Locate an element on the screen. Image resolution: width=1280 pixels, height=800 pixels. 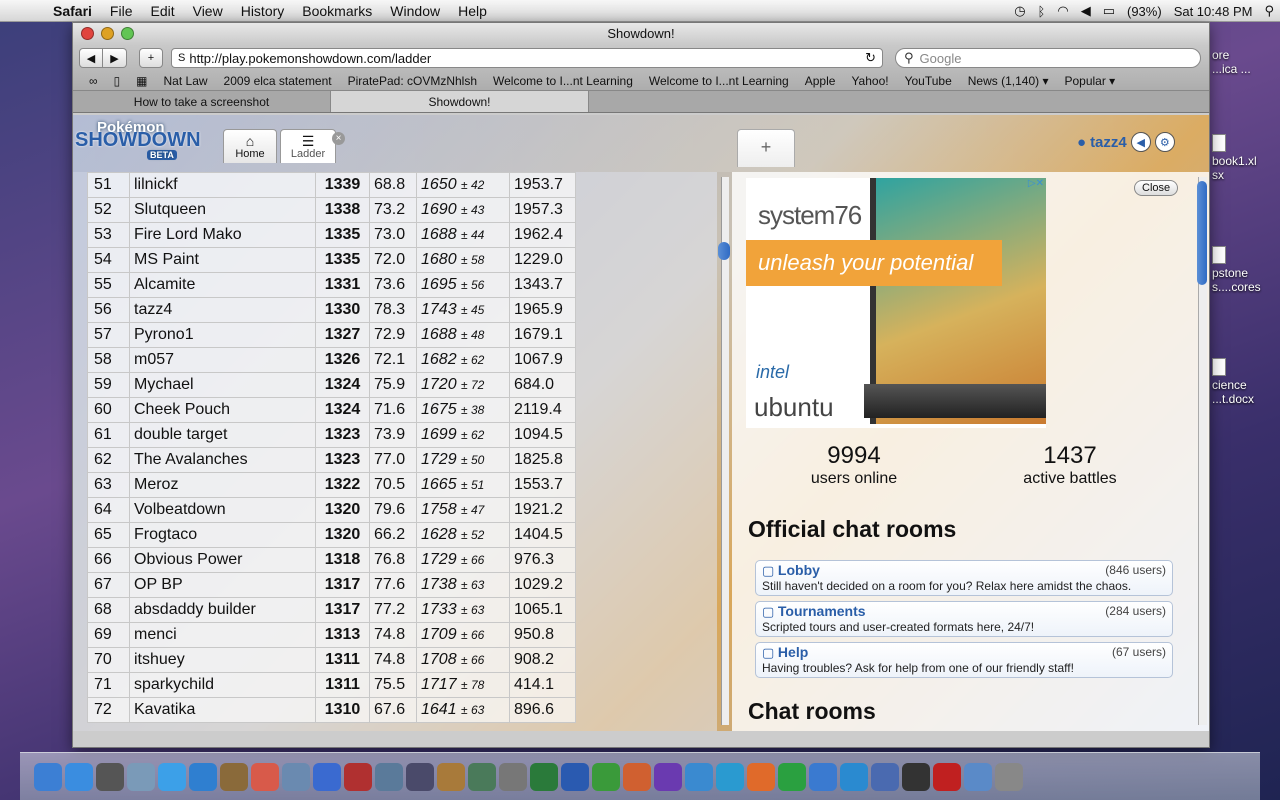
back-button: ◀ is located at coordinates (91, 58).